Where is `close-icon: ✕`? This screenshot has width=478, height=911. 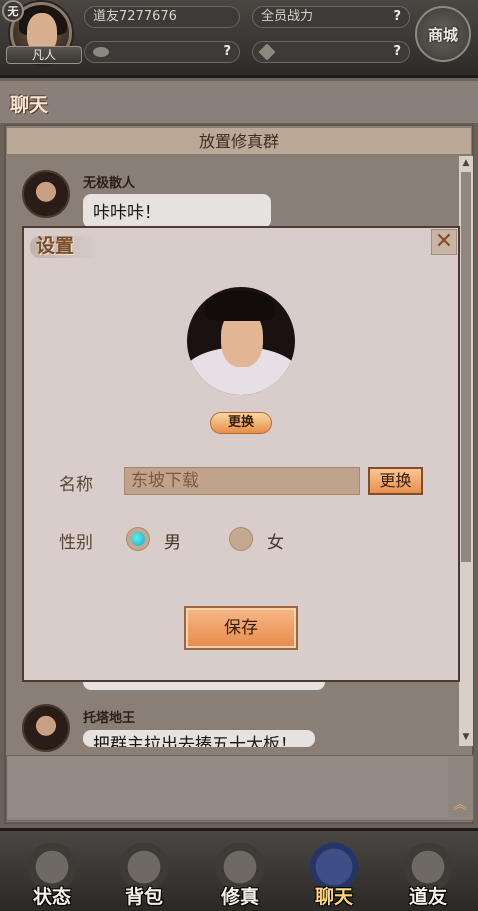
close-icon: ✕ is located at coordinates (444, 242).